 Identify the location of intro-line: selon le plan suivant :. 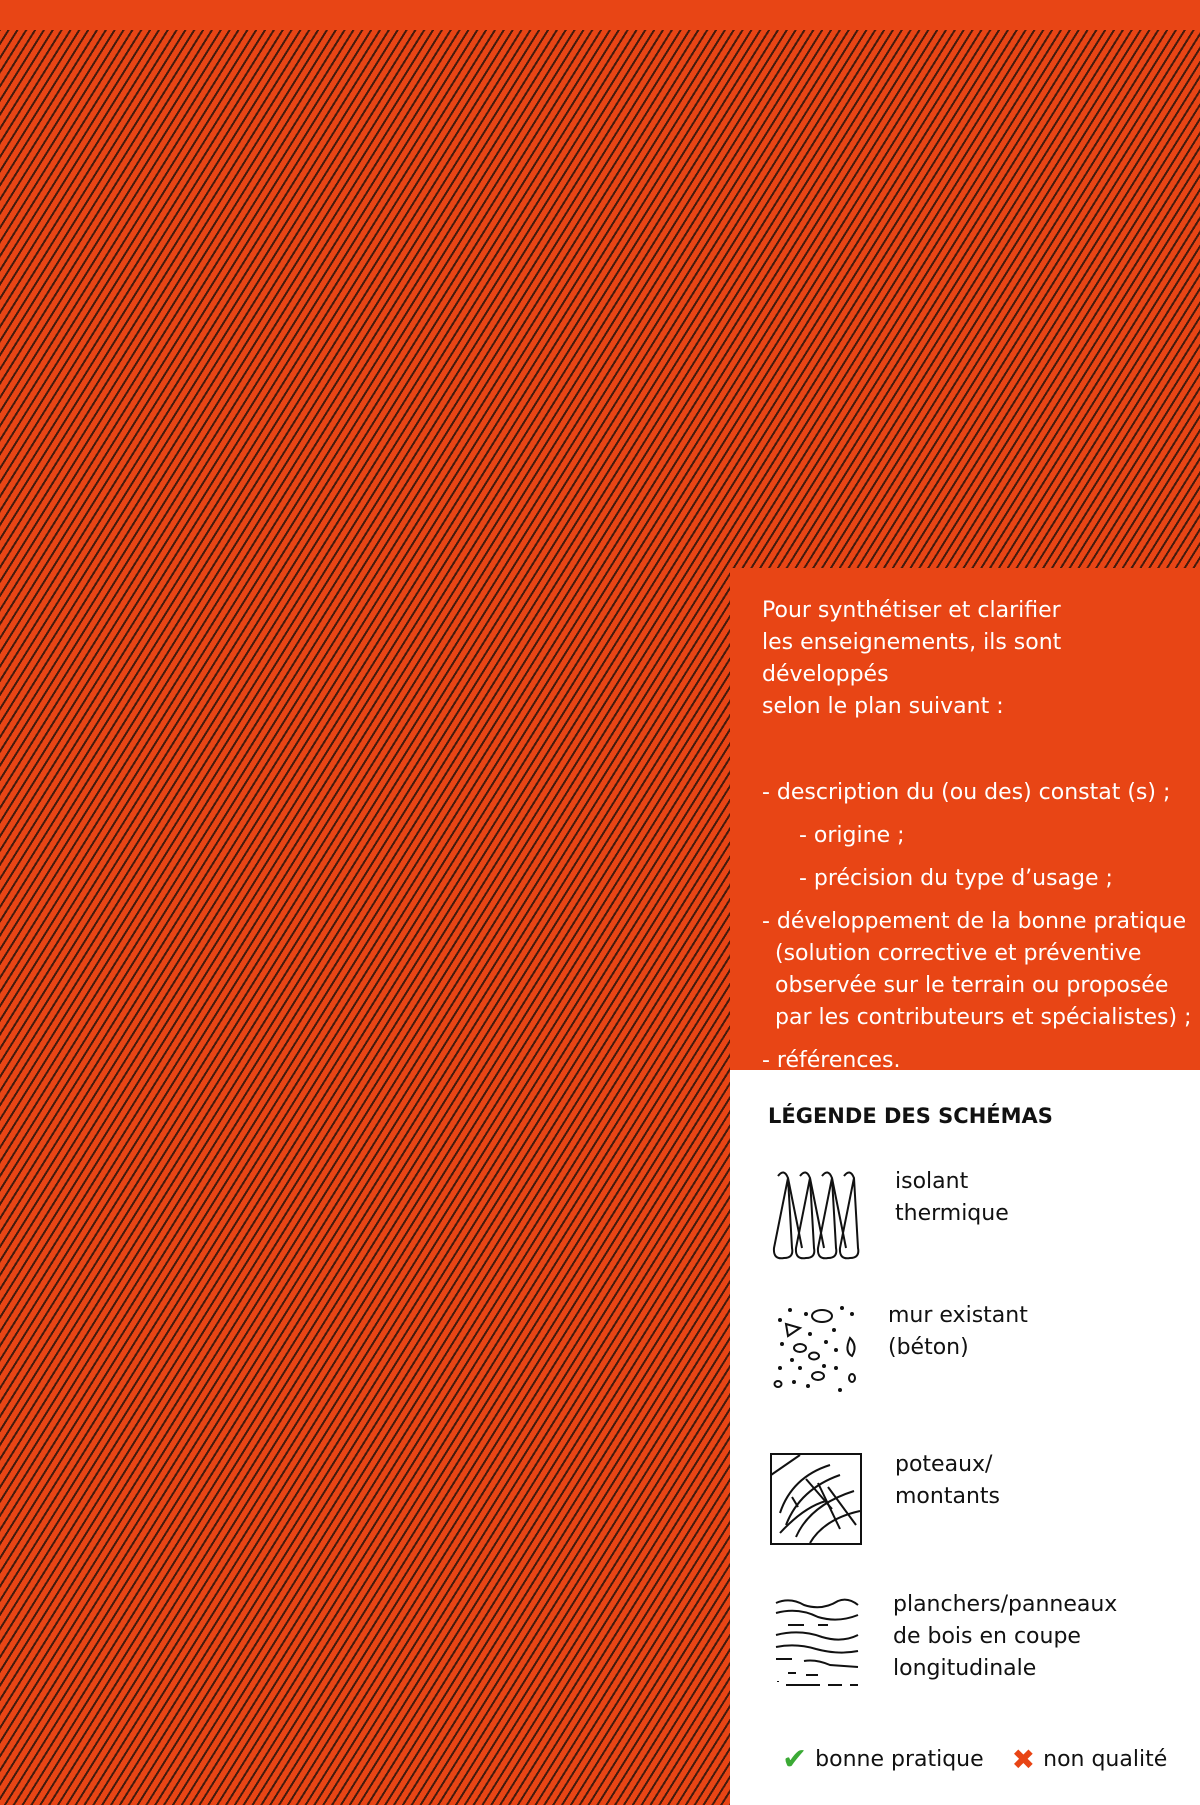
(883, 706).